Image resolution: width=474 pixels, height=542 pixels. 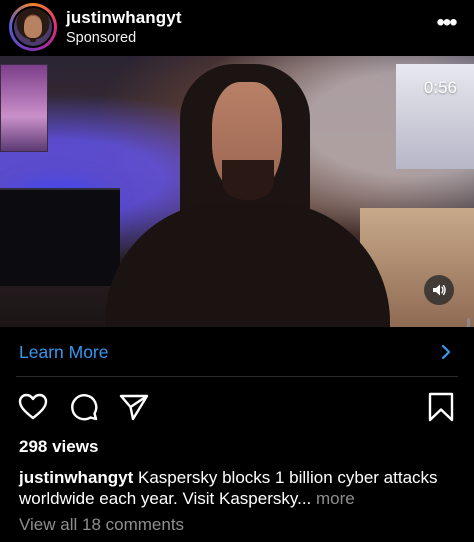 I want to click on speaker-icon, so click(x=439, y=290).